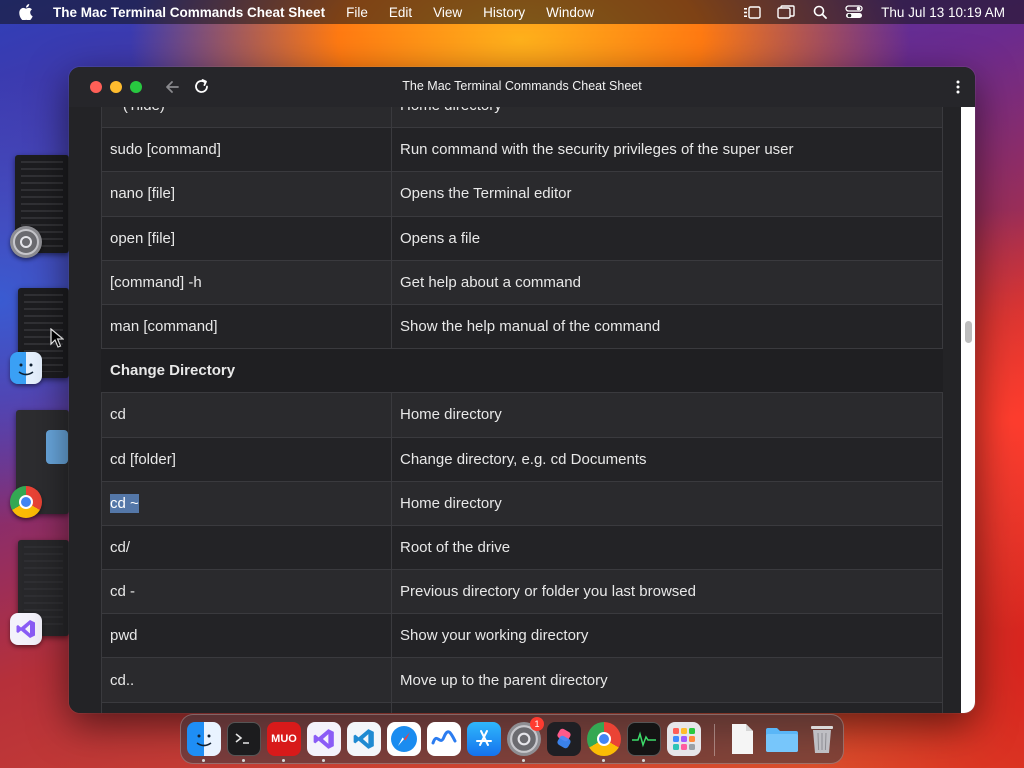 This screenshot has width=1024, height=768. I want to click on section-header-row: Change Directory, so click(522, 371).